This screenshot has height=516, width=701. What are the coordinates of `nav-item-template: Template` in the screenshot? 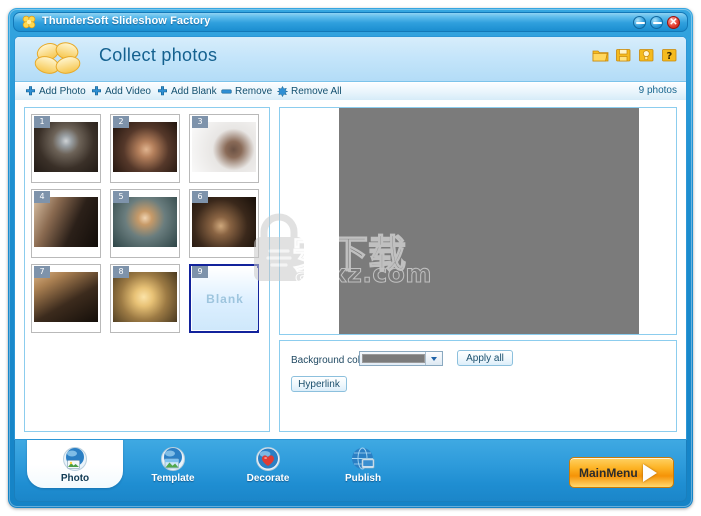 It's located at (173, 465).